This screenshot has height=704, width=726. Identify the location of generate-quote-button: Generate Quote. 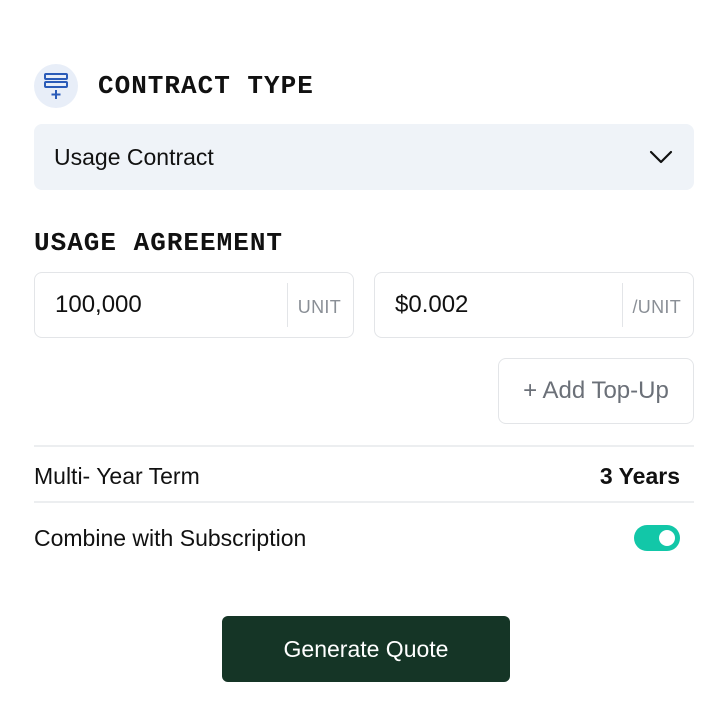
(366, 649).